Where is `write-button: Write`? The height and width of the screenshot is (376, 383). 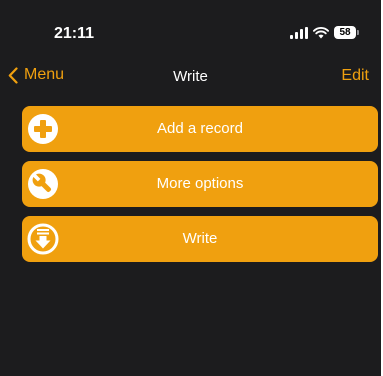
write-button: Write is located at coordinates (200, 239).